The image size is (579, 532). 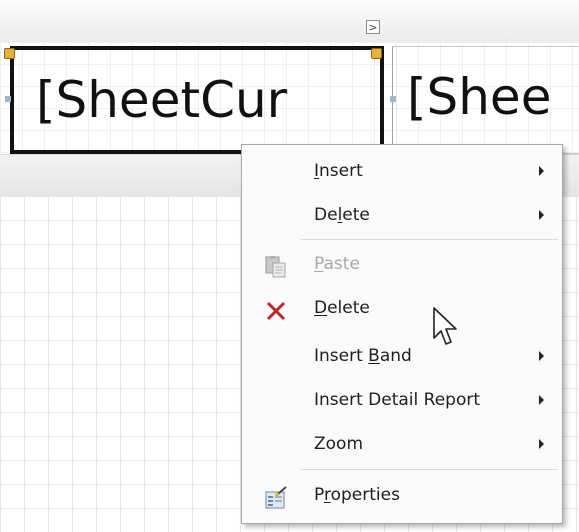 What do you see at coordinates (402, 264) in the screenshot?
I see `menu-item-paste: Paste` at bounding box center [402, 264].